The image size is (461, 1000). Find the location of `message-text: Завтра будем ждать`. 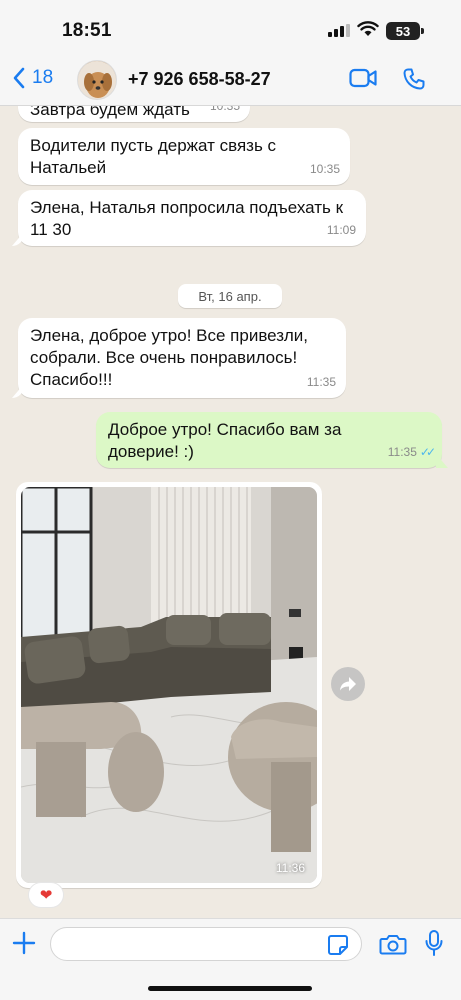

message-text: Завтра будем ждать is located at coordinates (110, 112).